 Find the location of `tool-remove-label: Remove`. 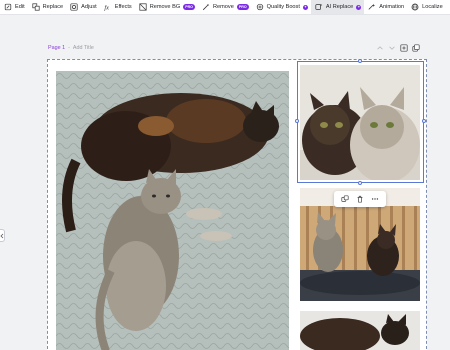

tool-remove-label: Remove is located at coordinates (223, 7).